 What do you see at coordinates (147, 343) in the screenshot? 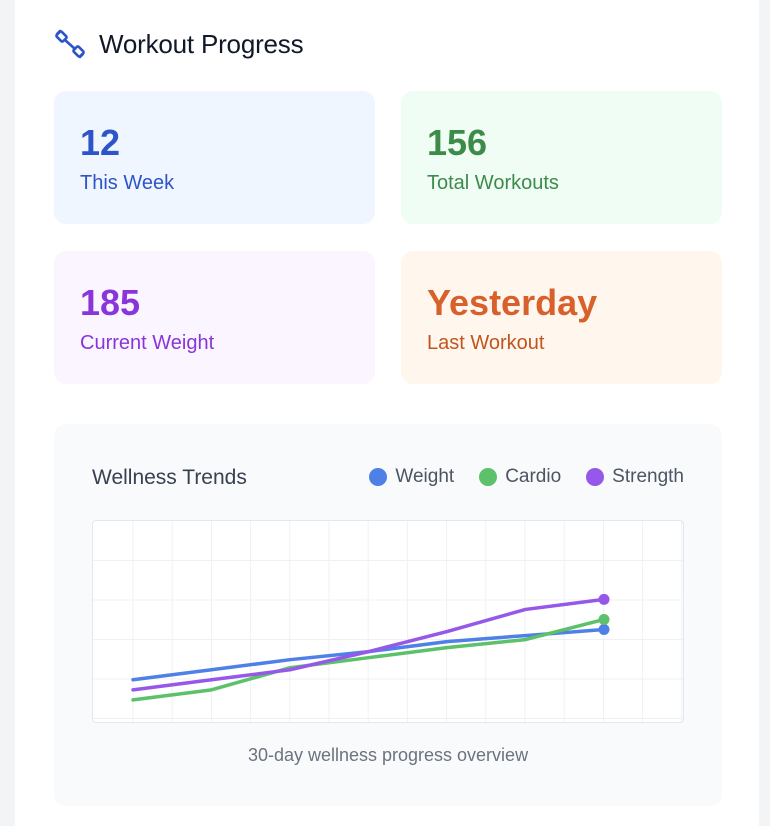
I see `stat-label: Current Weight` at bounding box center [147, 343].